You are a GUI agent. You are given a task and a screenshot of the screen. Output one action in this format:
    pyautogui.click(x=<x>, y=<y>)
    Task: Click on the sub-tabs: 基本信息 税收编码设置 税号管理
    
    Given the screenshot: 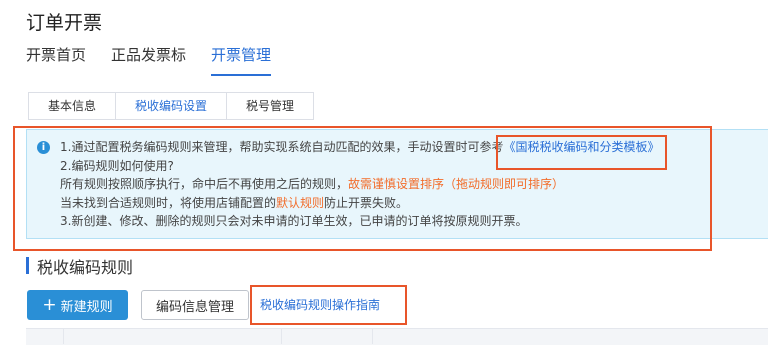 What is the action you would take?
    pyautogui.click(x=171, y=106)
    